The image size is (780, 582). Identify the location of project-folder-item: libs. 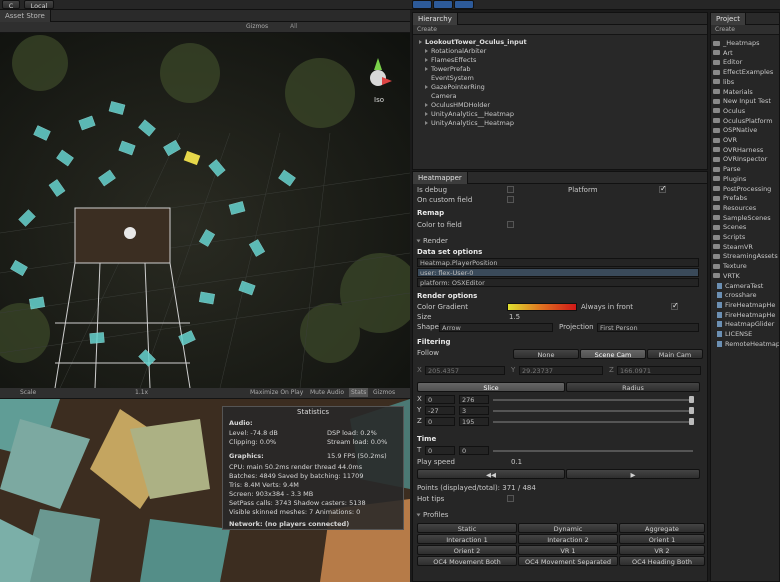
(723, 83).